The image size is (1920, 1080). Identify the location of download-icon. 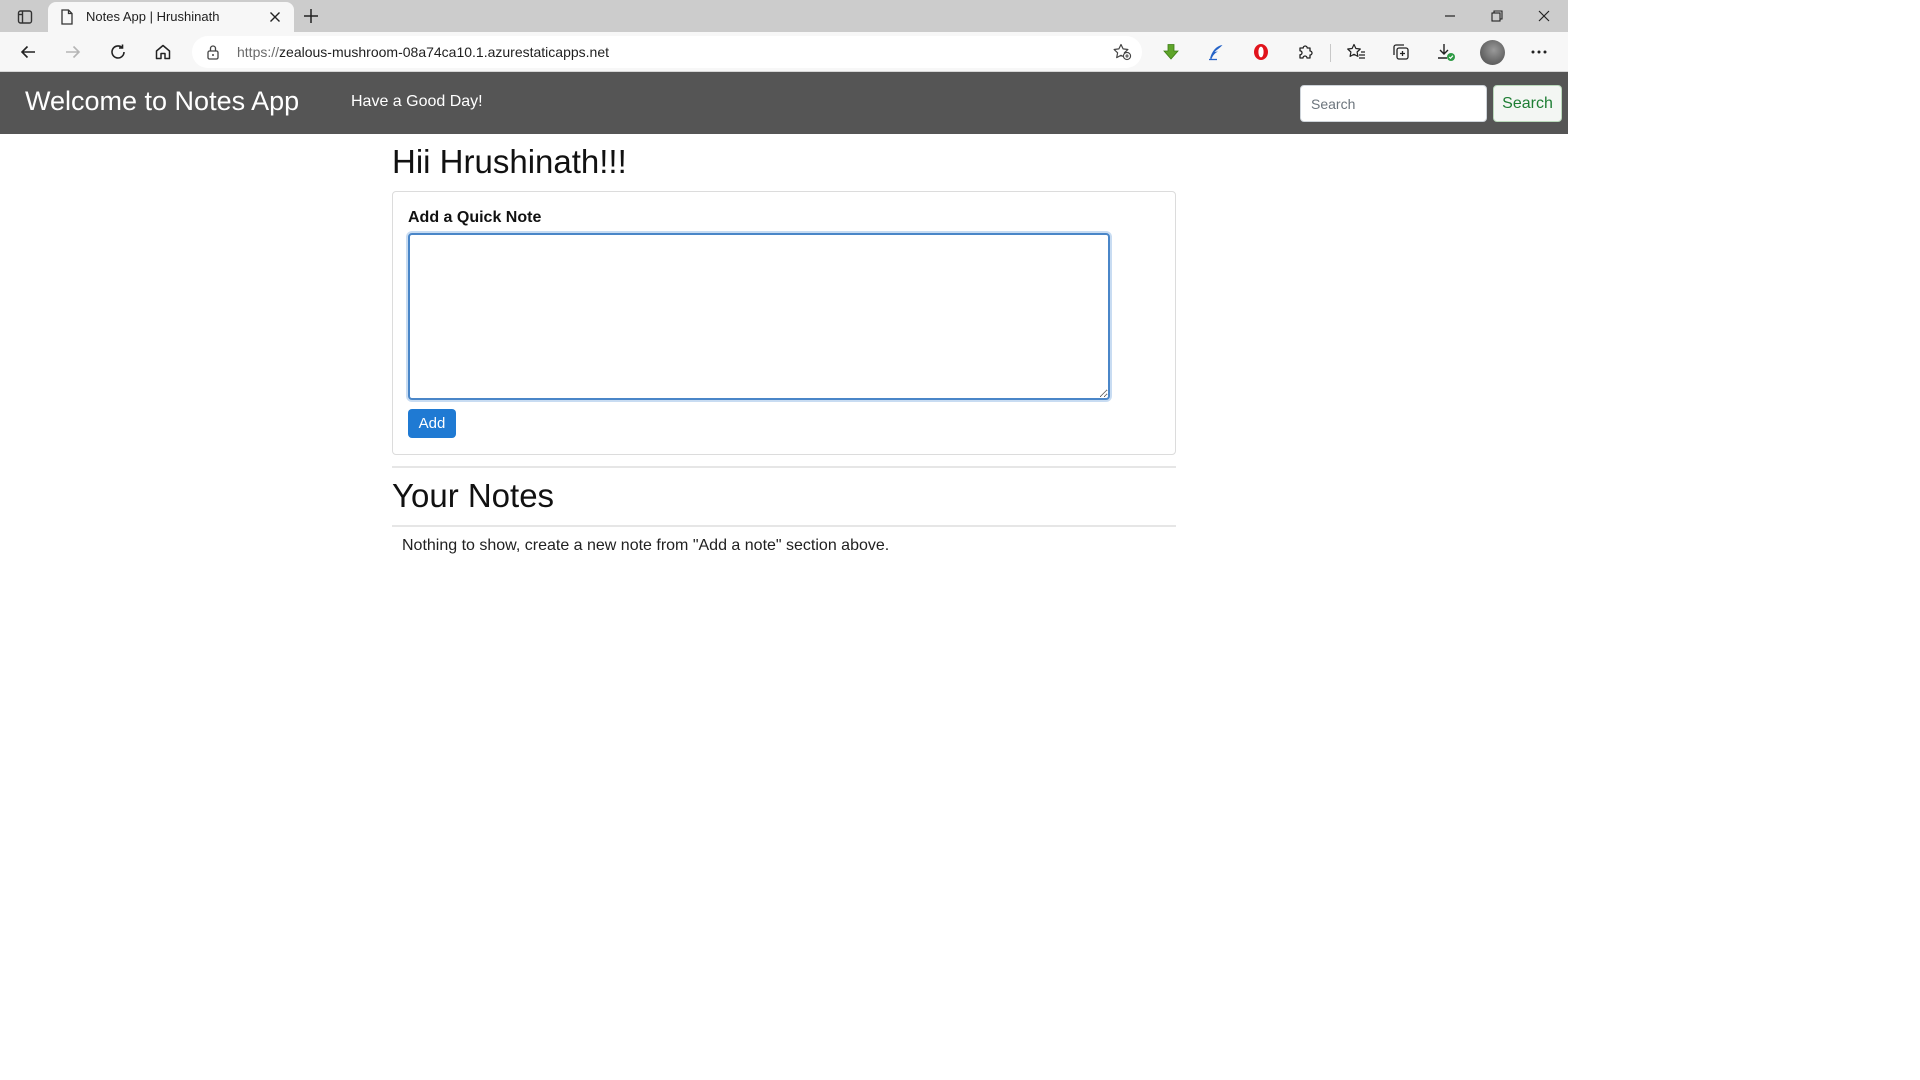
(1446, 52).